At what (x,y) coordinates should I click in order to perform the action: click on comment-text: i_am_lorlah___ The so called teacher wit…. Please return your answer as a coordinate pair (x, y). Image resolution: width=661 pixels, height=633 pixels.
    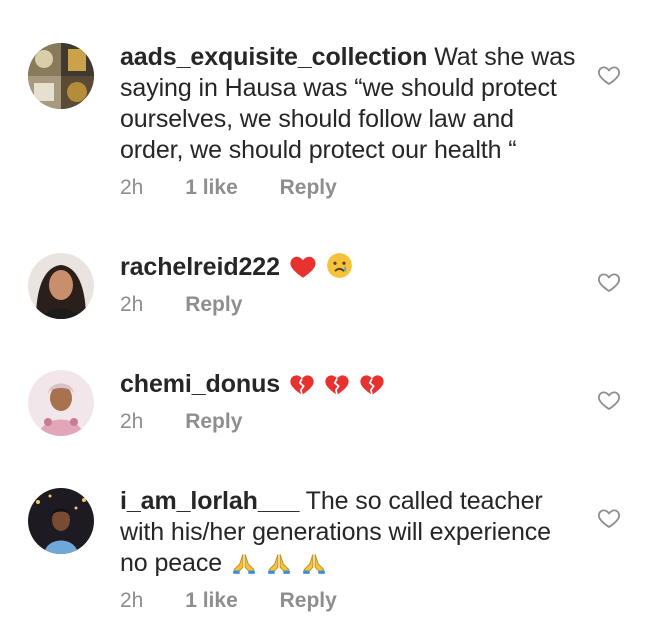
    Looking at the image, I should click on (350, 534).